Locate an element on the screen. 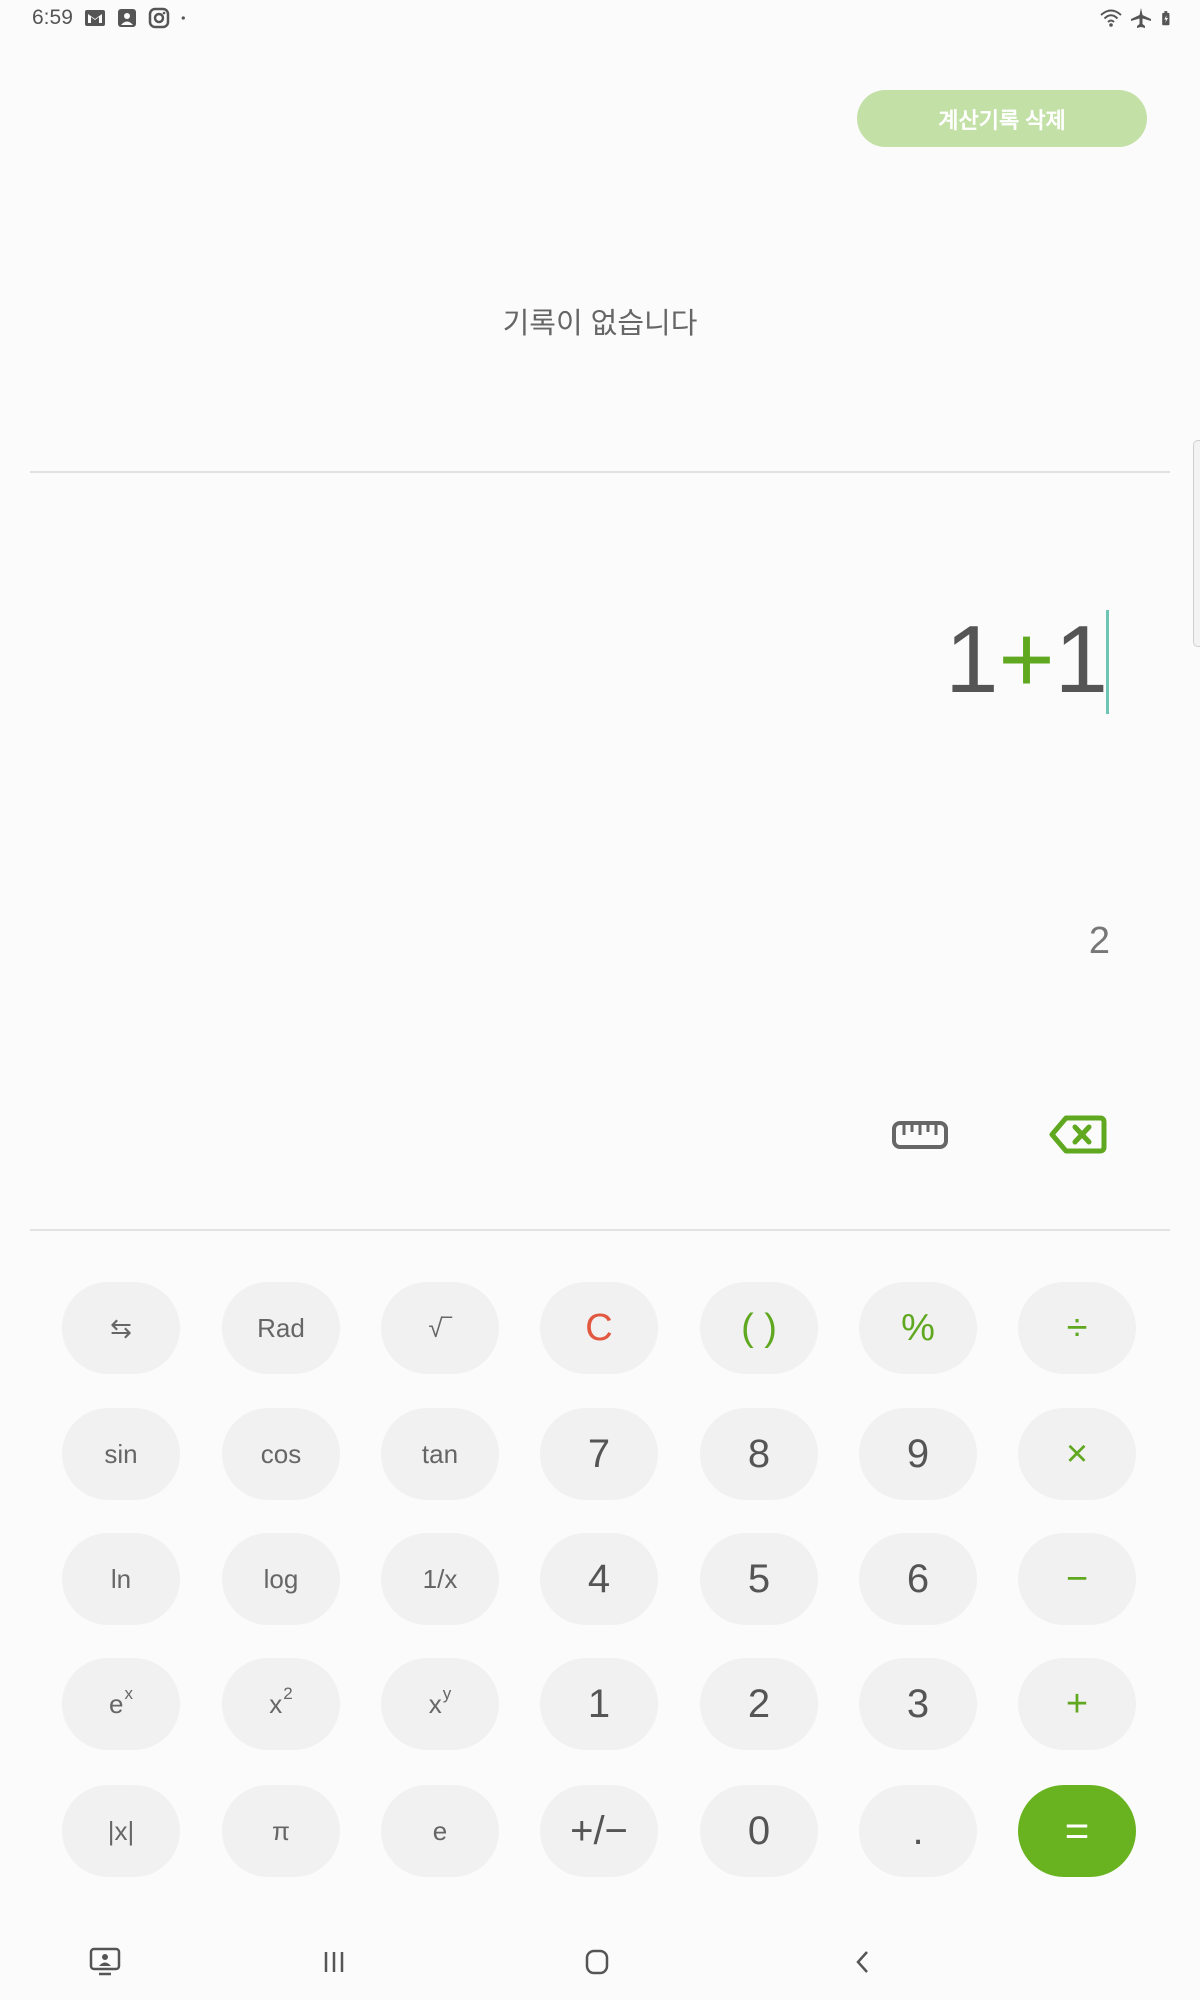 The height and width of the screenshot is (2000, 1200). key-label: 5 is located at coordinates (759, 1578).